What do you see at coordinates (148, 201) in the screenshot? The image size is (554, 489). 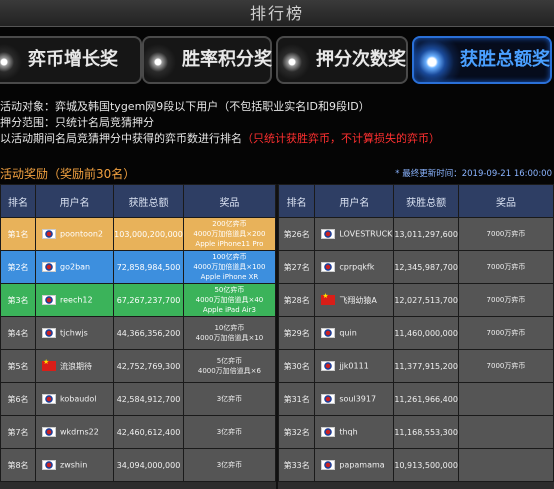 I see `col-amount: 获胜总额` at bounding box center [148, 201].